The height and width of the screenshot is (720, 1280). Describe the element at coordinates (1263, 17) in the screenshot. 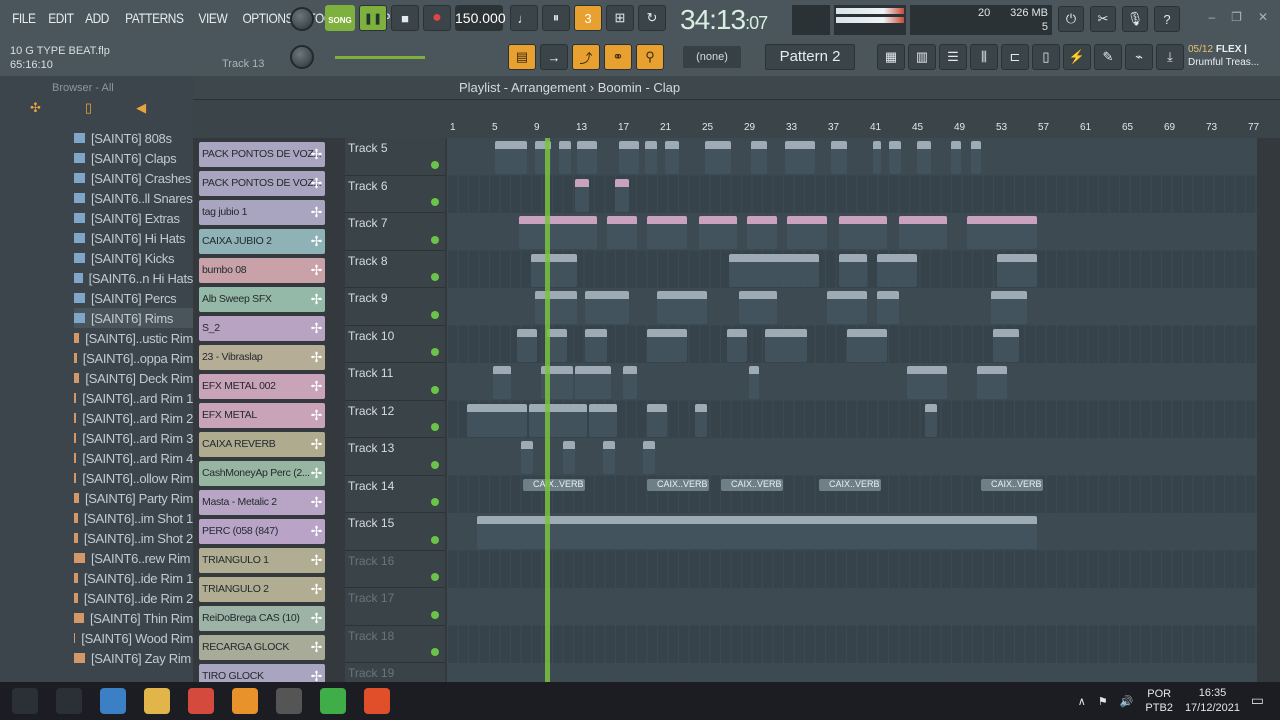

I see `close-icon: ✕` at that location.